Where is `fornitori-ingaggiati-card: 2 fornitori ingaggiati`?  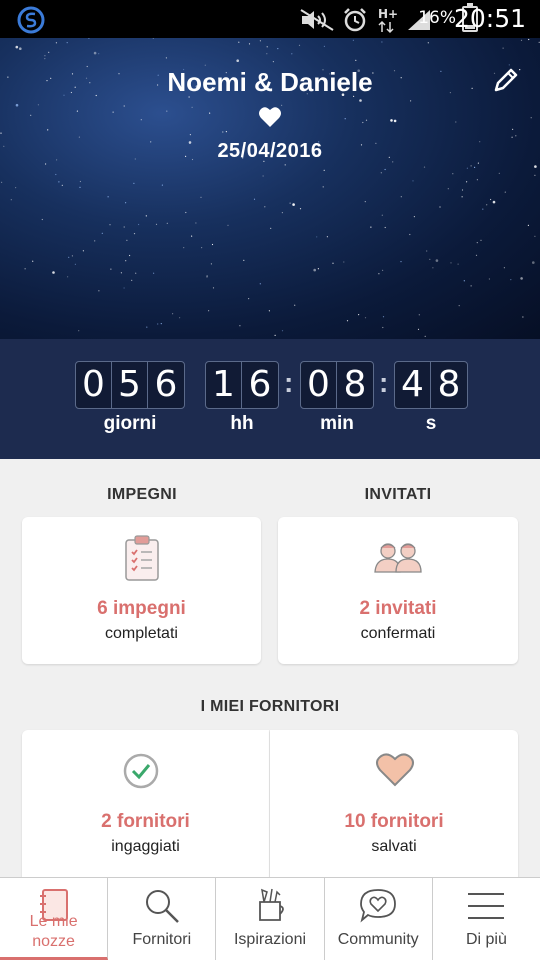 fornitori-ingaggiati-card: 2 fornitori ingaggiati is located at coordinates (145, 805).